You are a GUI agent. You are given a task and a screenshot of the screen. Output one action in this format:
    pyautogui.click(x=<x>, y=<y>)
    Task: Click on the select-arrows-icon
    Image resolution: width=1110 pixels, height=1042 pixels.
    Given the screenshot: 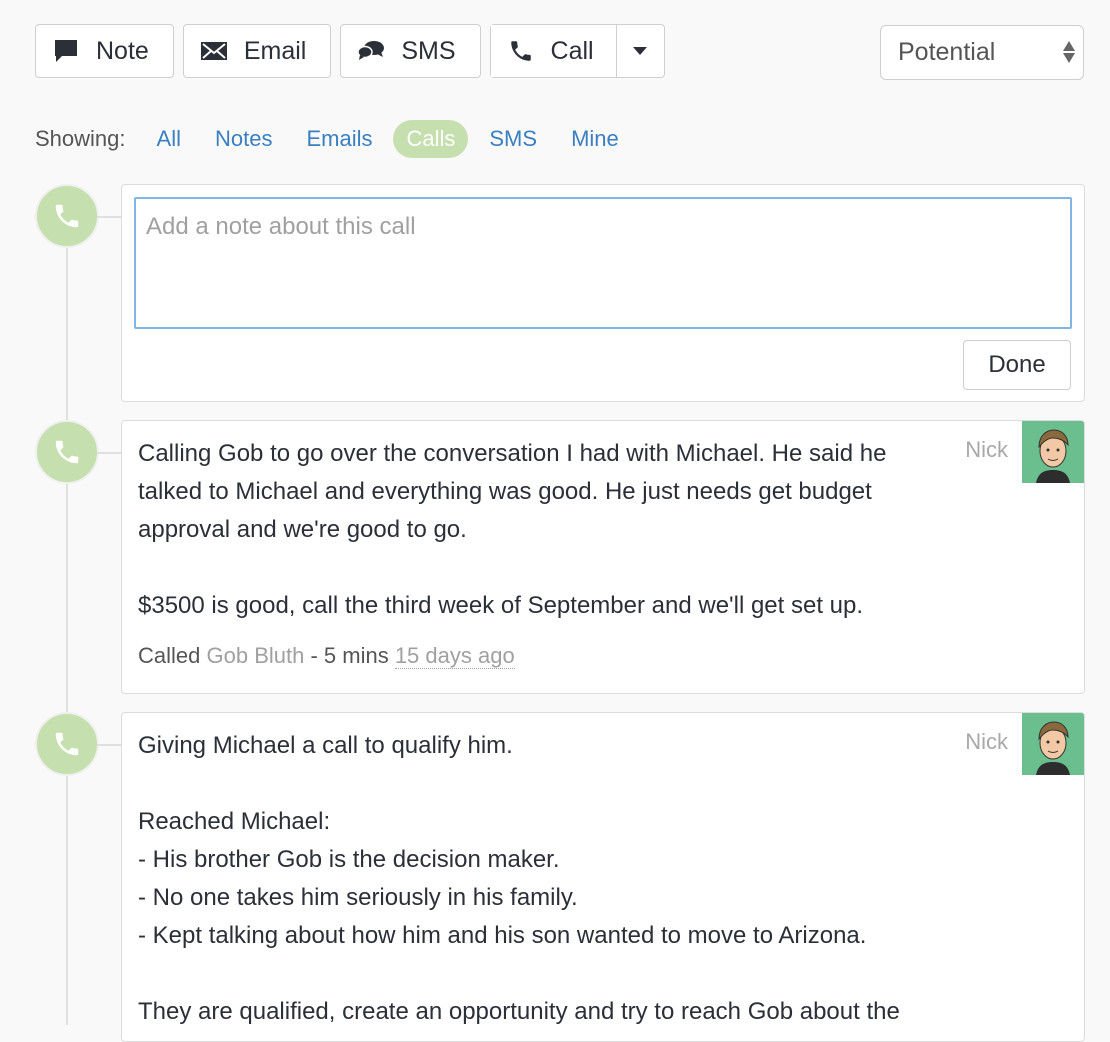 What is the action you would take?
    pyautogui.click(x=1069, y=52)
    